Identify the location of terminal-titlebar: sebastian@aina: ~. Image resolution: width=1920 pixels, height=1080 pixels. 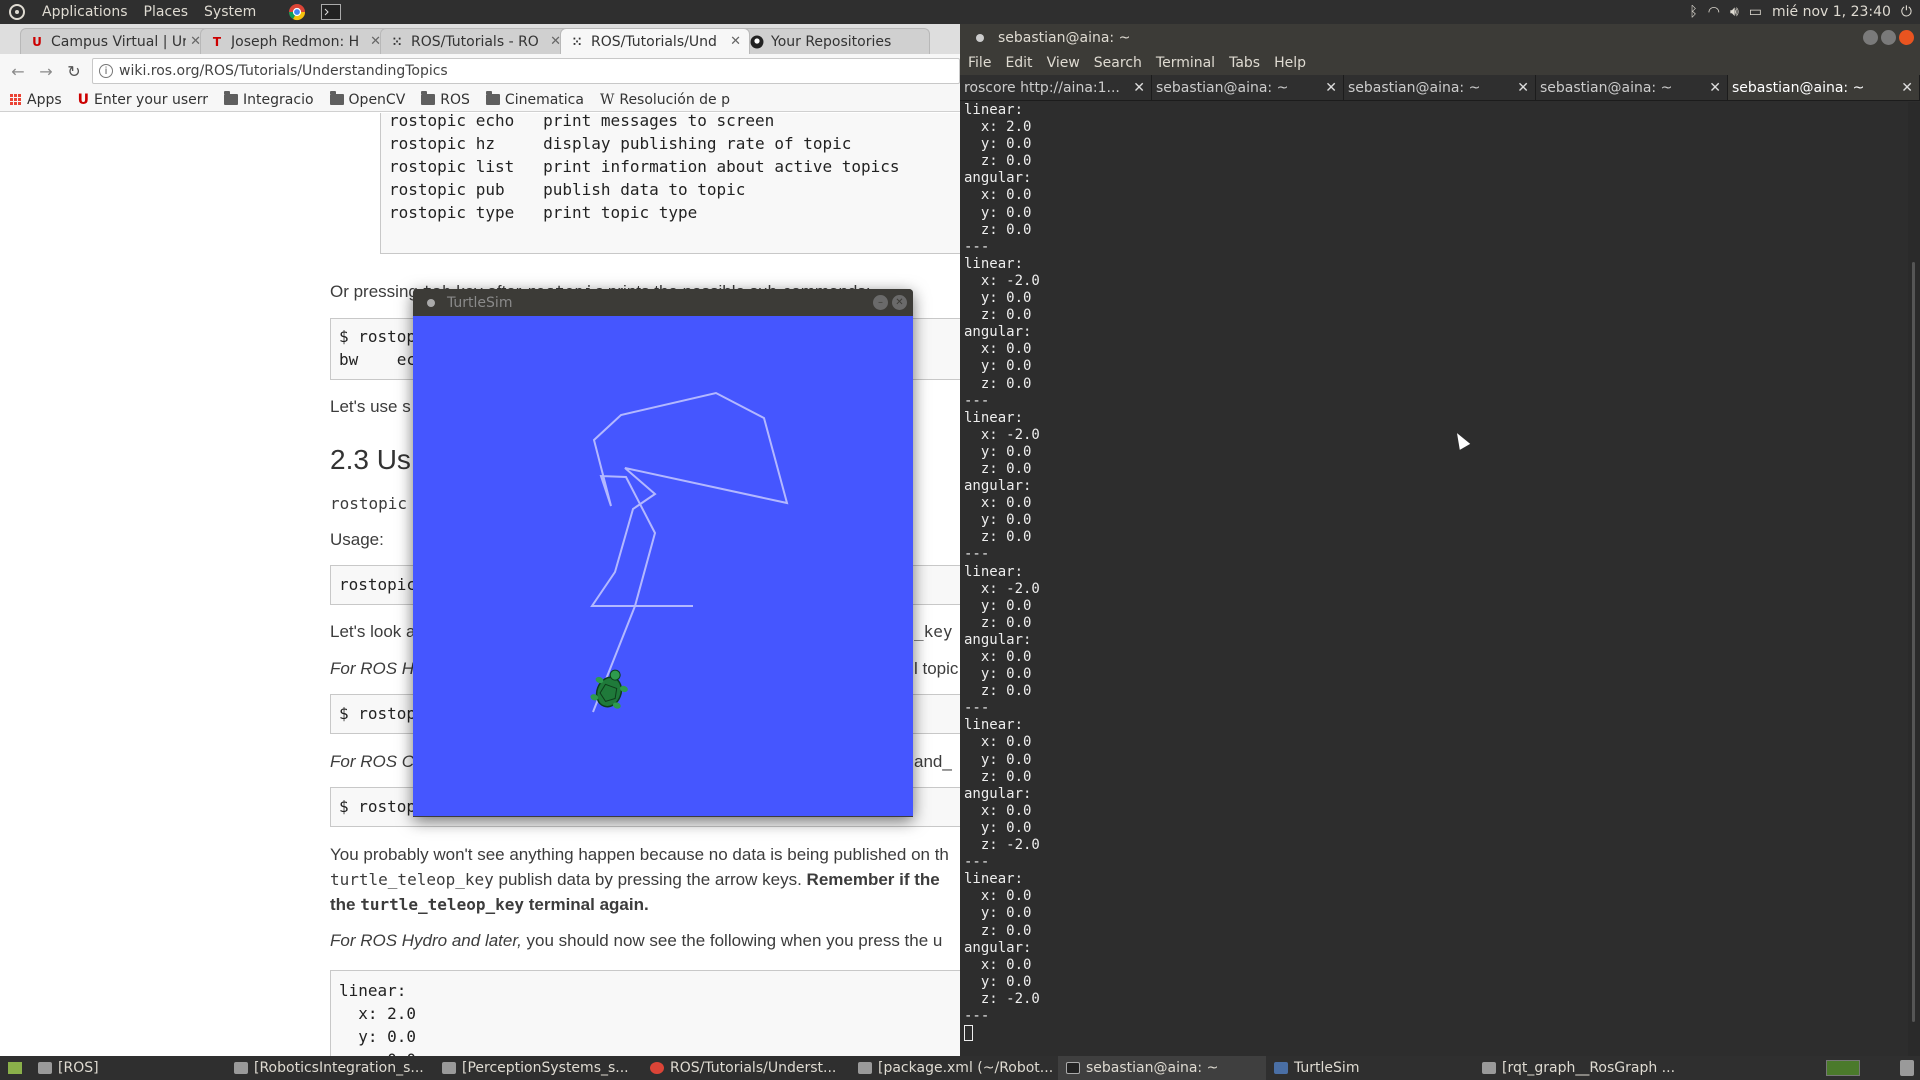
(1440, 37).